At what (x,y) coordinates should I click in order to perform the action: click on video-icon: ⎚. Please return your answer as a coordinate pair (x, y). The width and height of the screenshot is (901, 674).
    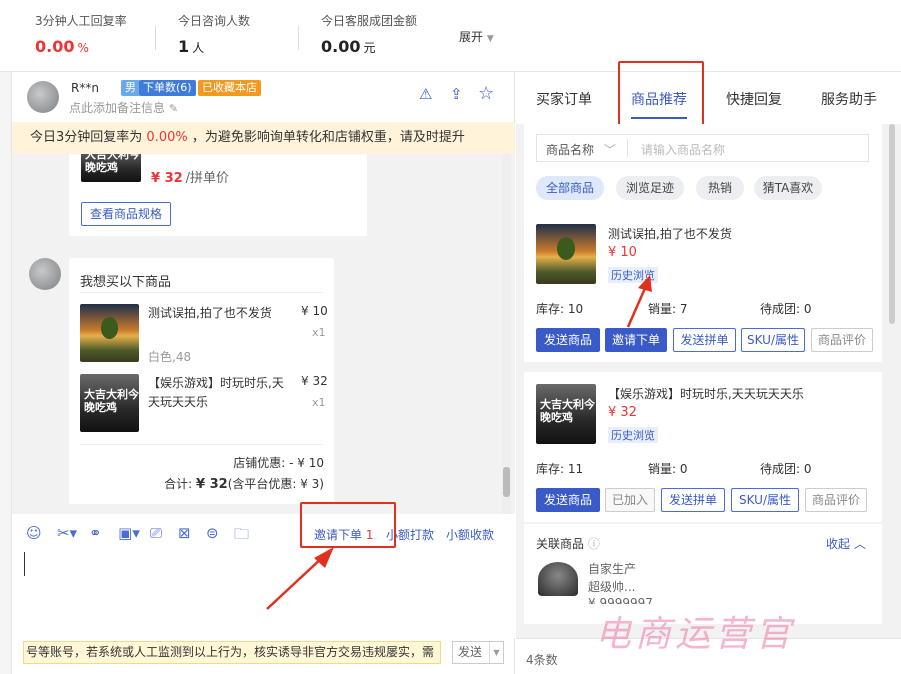
    Looking at the image, I should click on (156, 533).